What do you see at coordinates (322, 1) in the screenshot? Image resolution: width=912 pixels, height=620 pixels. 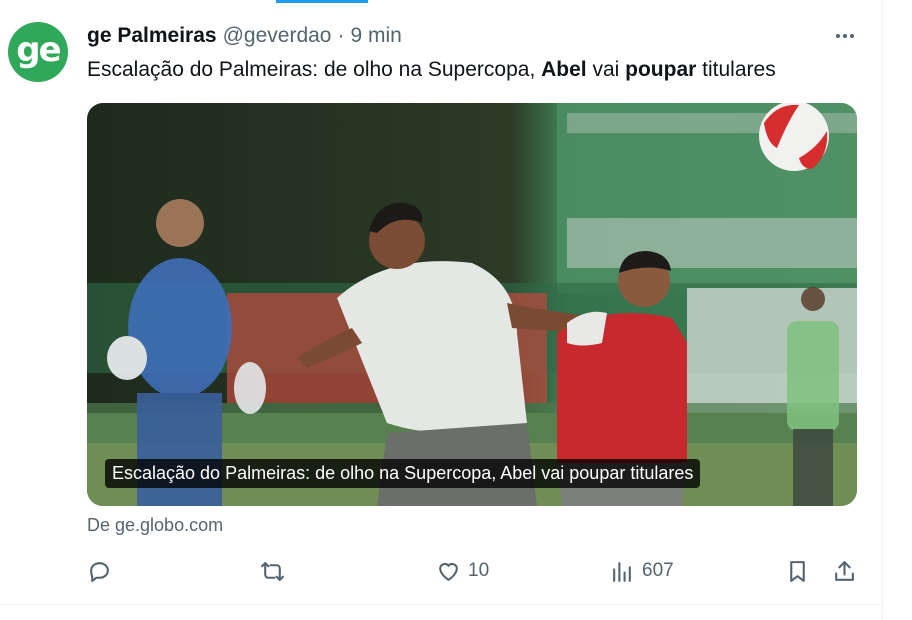 I see `tab-indicator` at bounding box center [322, 1].